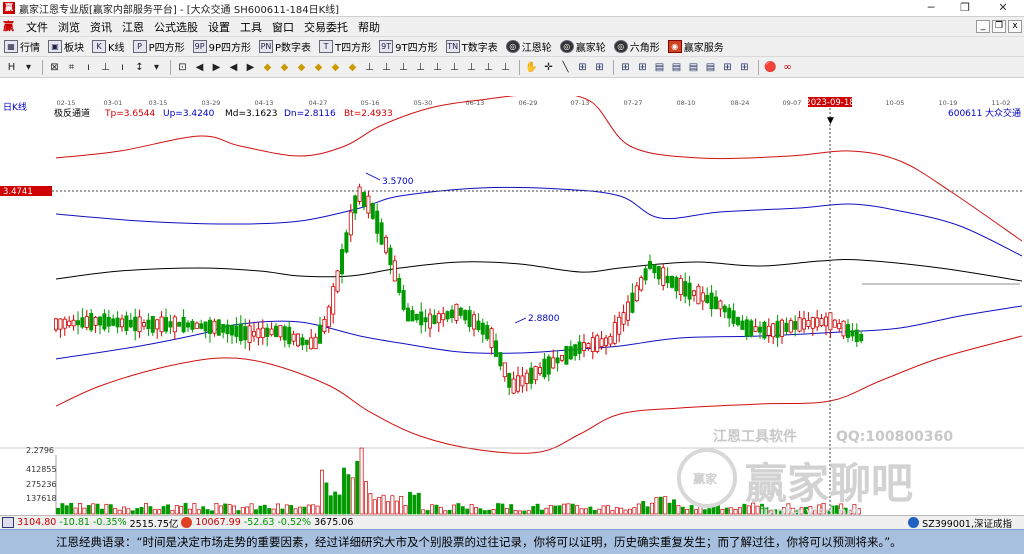 This screenshot has width=1024, height=554. Describe the element at coordinates (37, 27) in the screenshot. I see `menu-file: 文件` at that location.